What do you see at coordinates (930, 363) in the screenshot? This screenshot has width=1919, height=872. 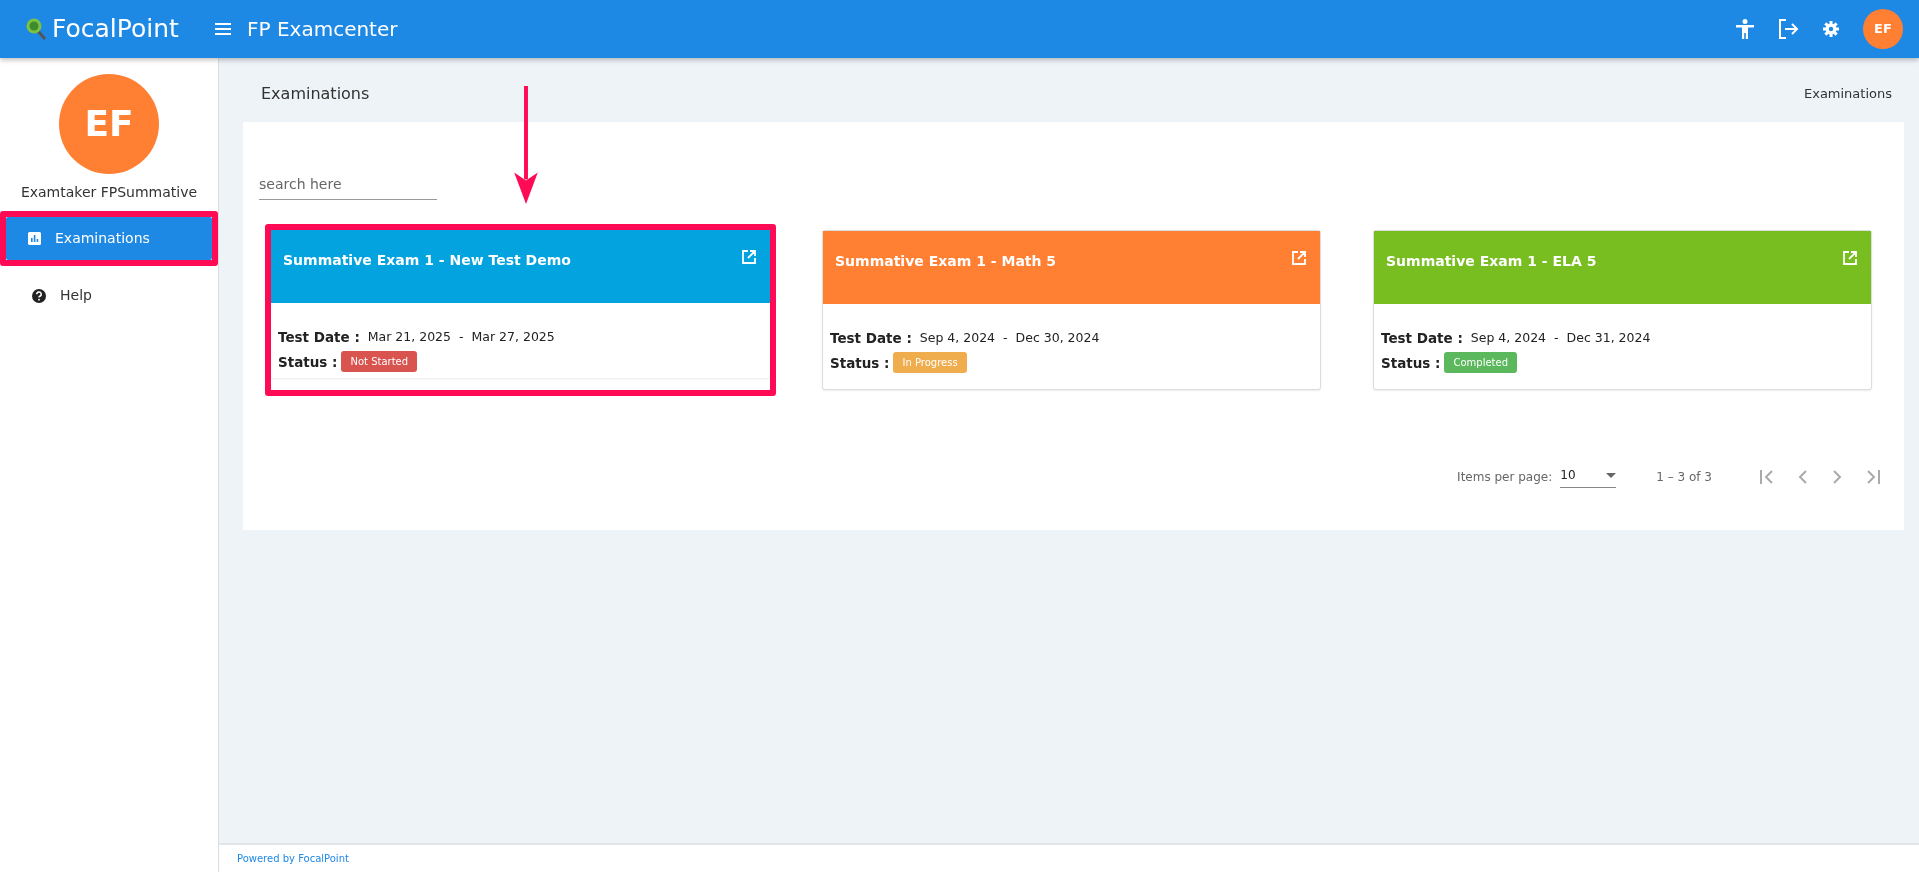 I see `status-tag: In Progress` at bounding box center [930, 363].